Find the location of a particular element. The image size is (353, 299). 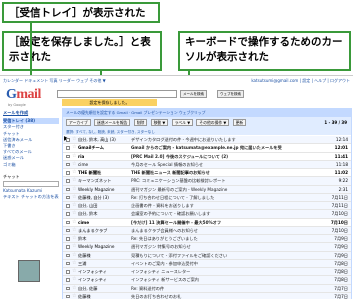

chat-hint: テキスト チャットの方法を表示。 is located at coordinates (31, 197).